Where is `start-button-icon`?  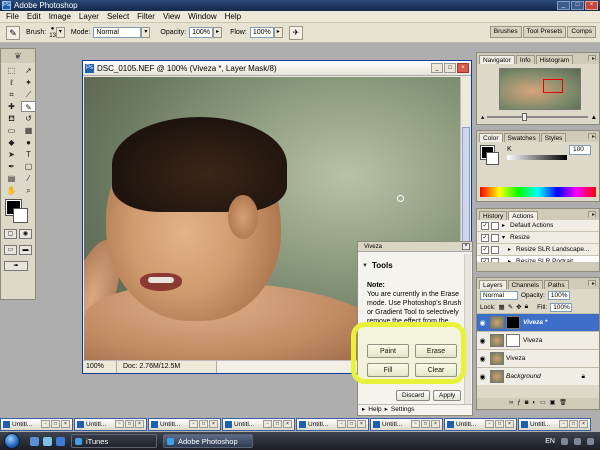 start-button-icon is located at coordinates (12, 441).